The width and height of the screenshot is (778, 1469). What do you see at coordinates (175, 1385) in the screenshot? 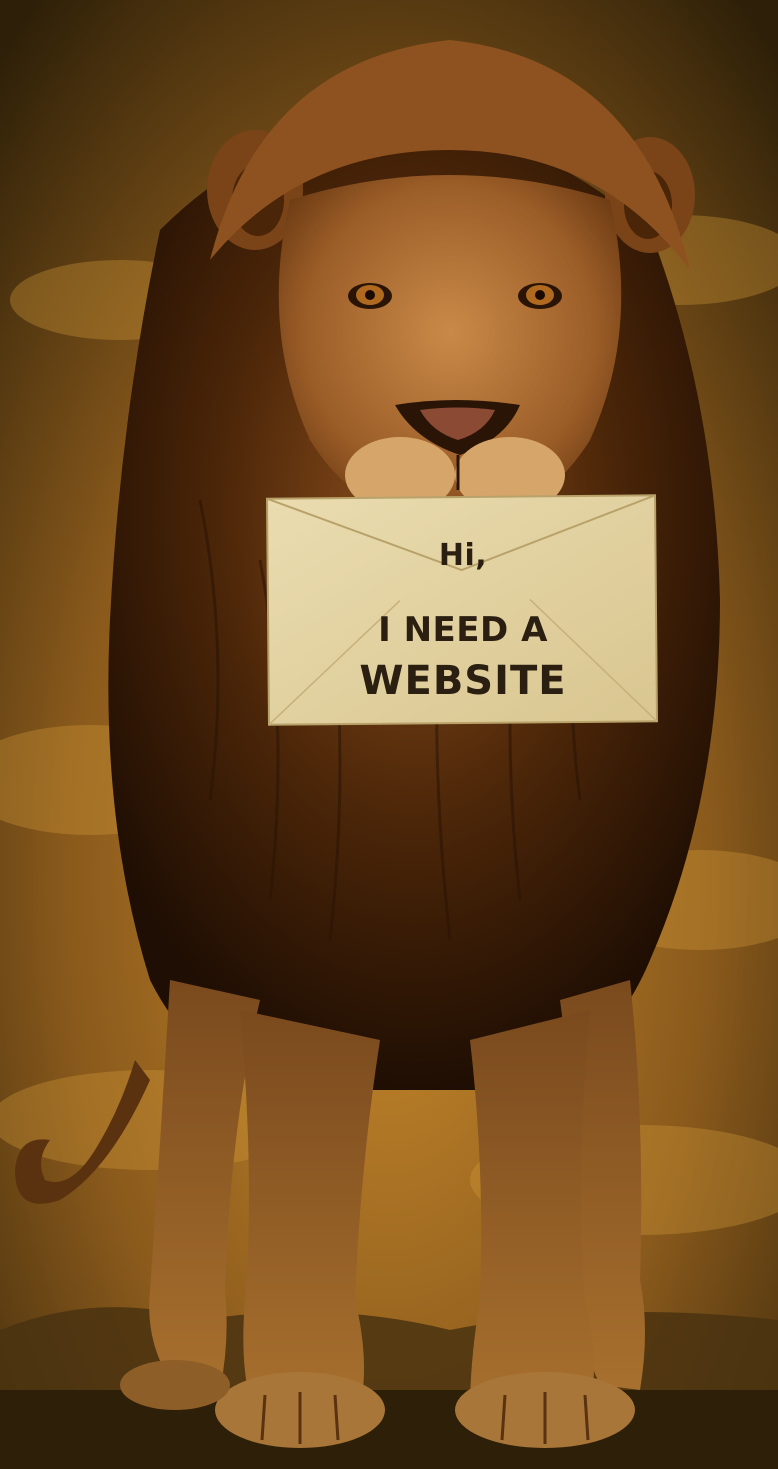
I see `back-left-paw` at bounding box center [175, 1385].